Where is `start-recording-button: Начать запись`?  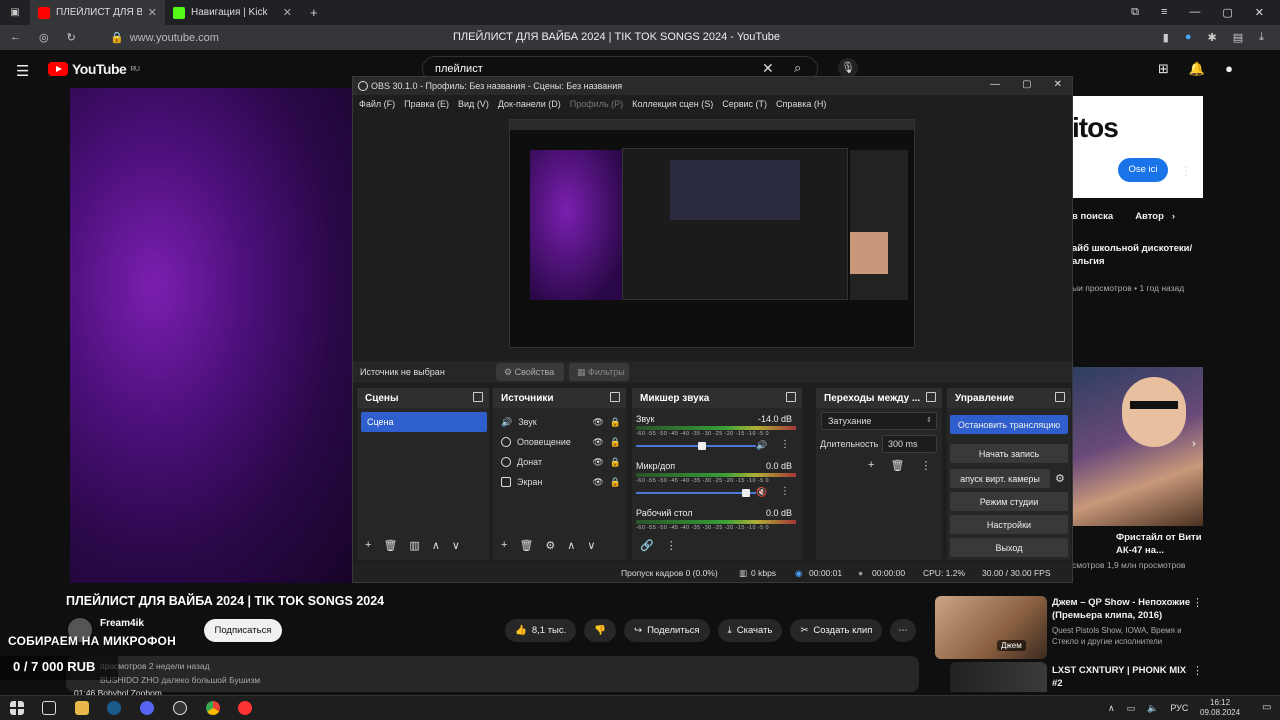
start-recording-button: Начать запись is located at coordinates (1009, 453).